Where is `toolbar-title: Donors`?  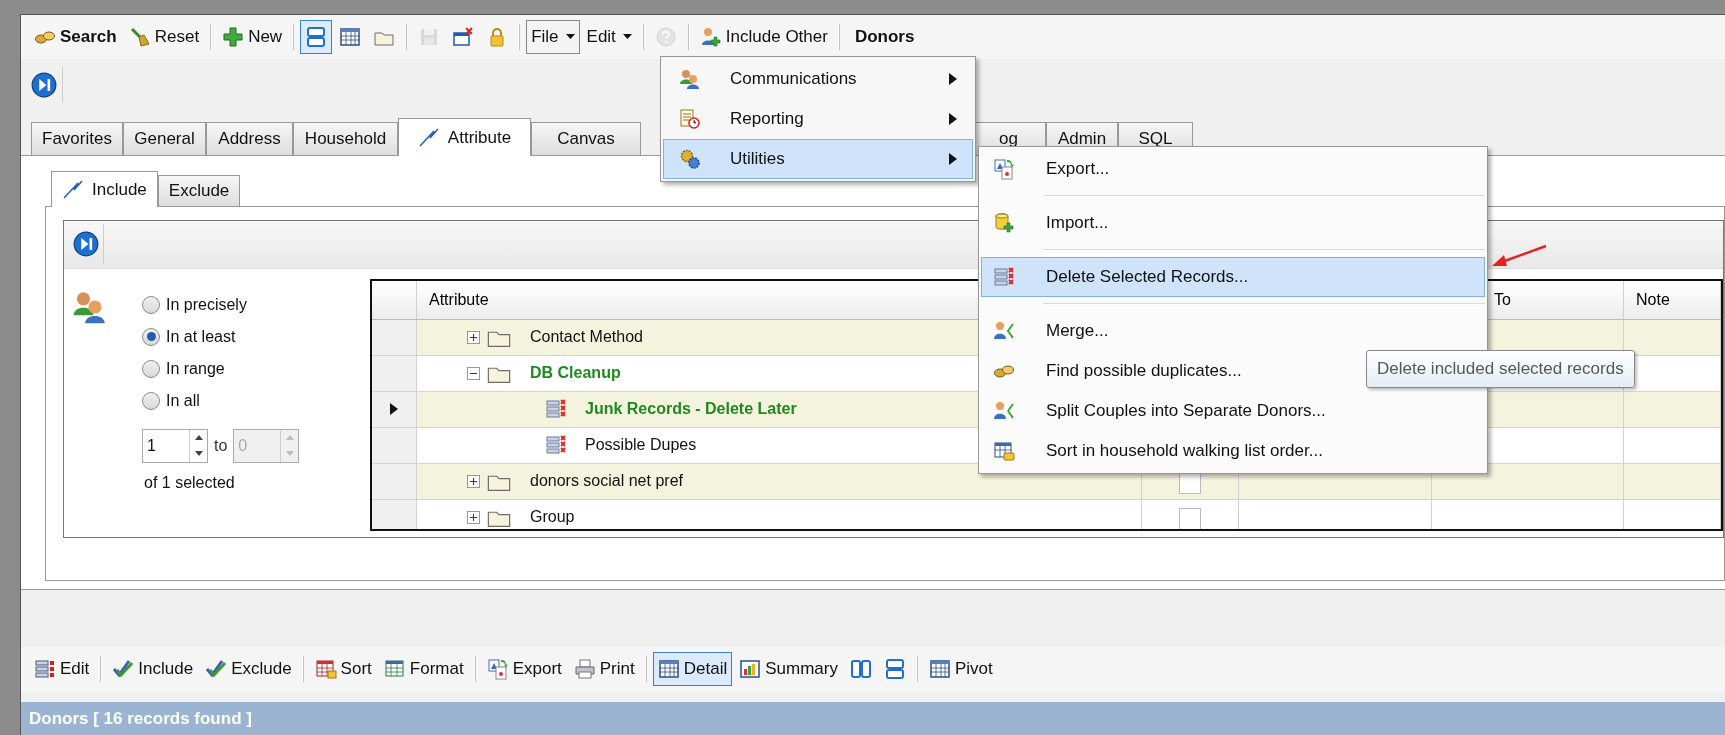 toolbar-title: Donors is located at coordinates (884, 37).